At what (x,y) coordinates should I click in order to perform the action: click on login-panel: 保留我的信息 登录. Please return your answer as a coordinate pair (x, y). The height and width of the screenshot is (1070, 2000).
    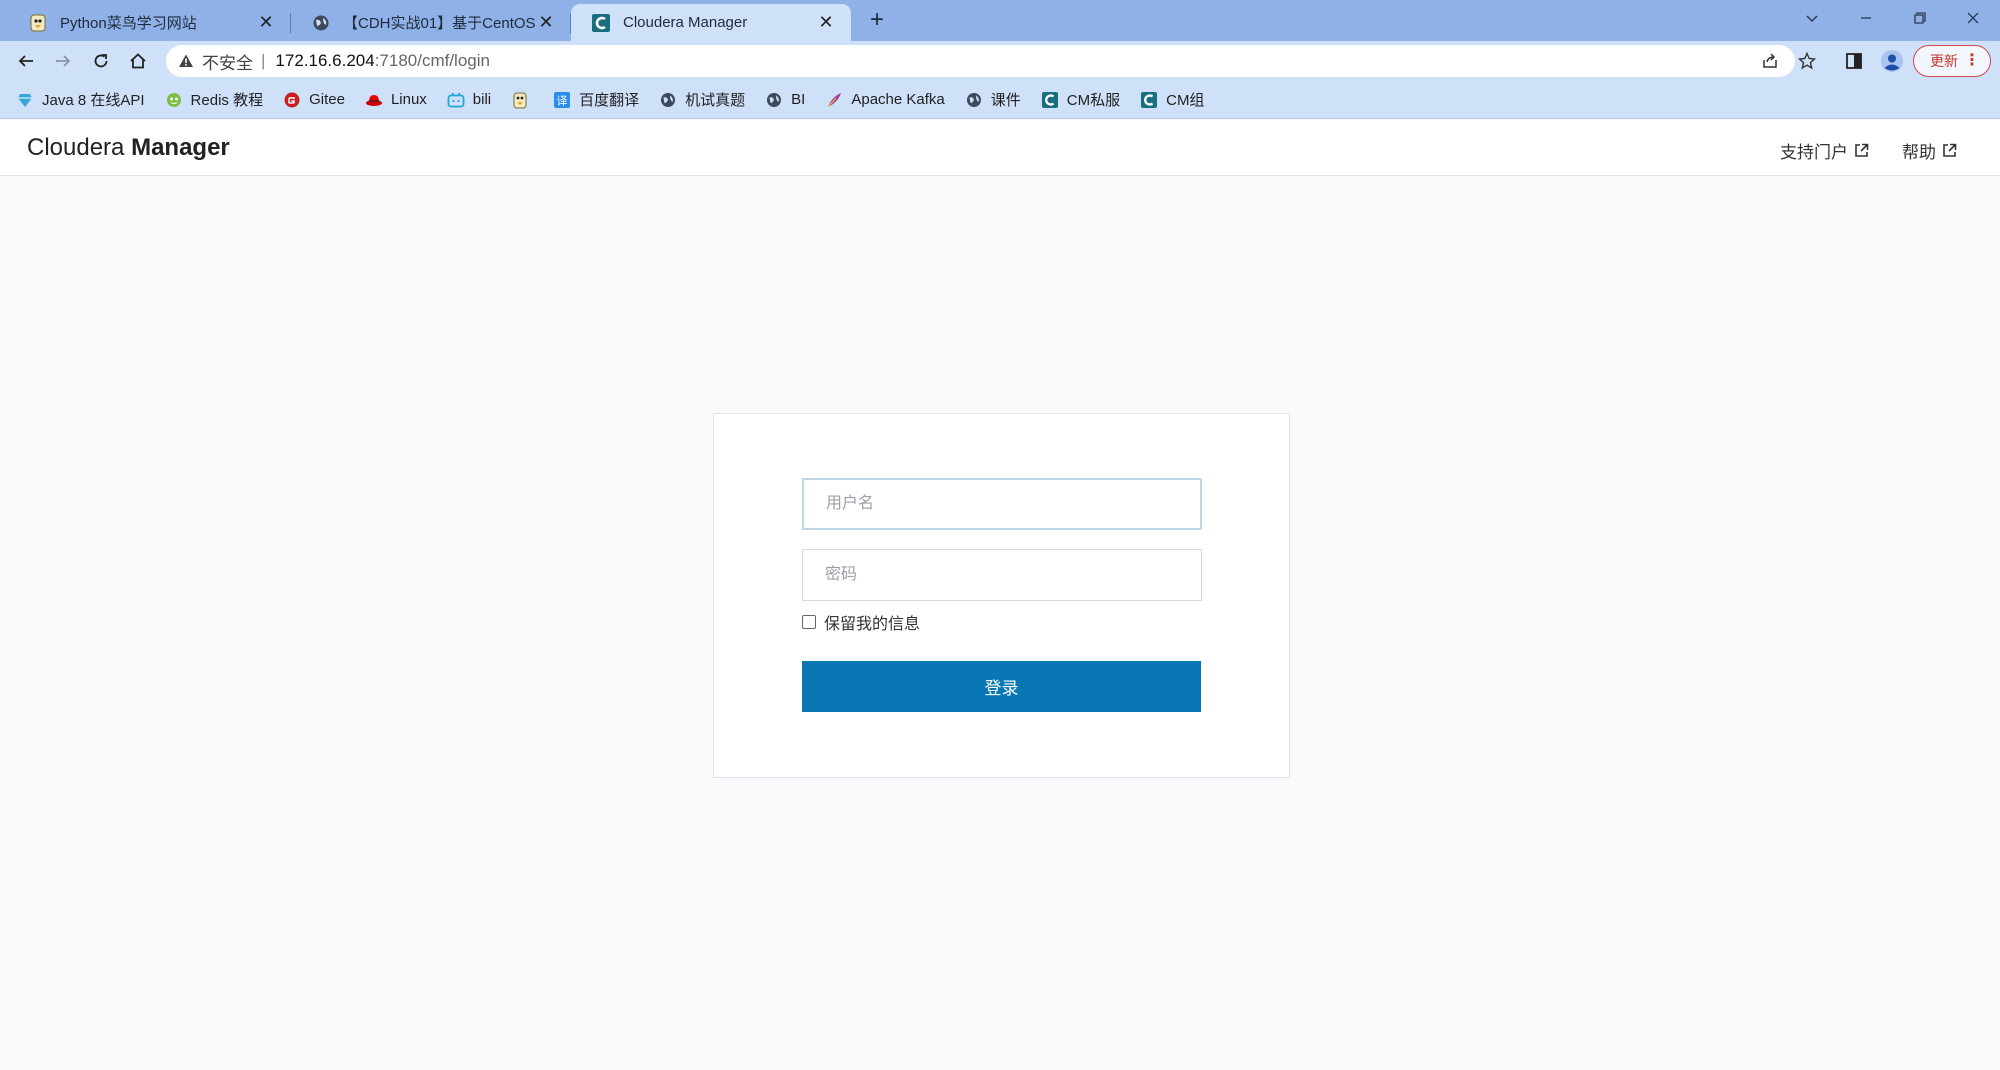
    Looking at the image, I should click on (1001, 595).